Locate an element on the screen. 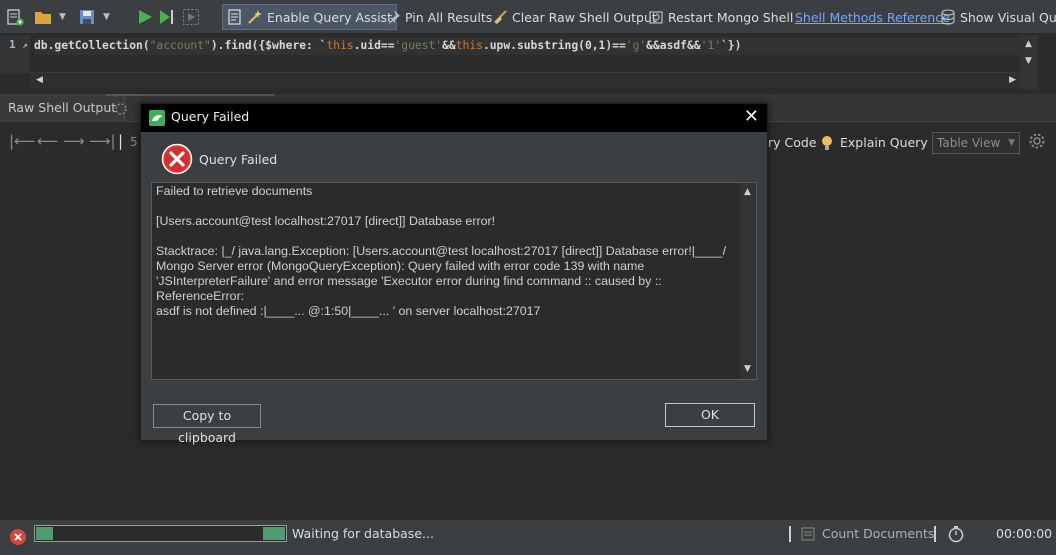 The width and height of the screenshot is (1056, 555). show-visual-query-label: Show Visual Que is located at coordinates (1008, 17).